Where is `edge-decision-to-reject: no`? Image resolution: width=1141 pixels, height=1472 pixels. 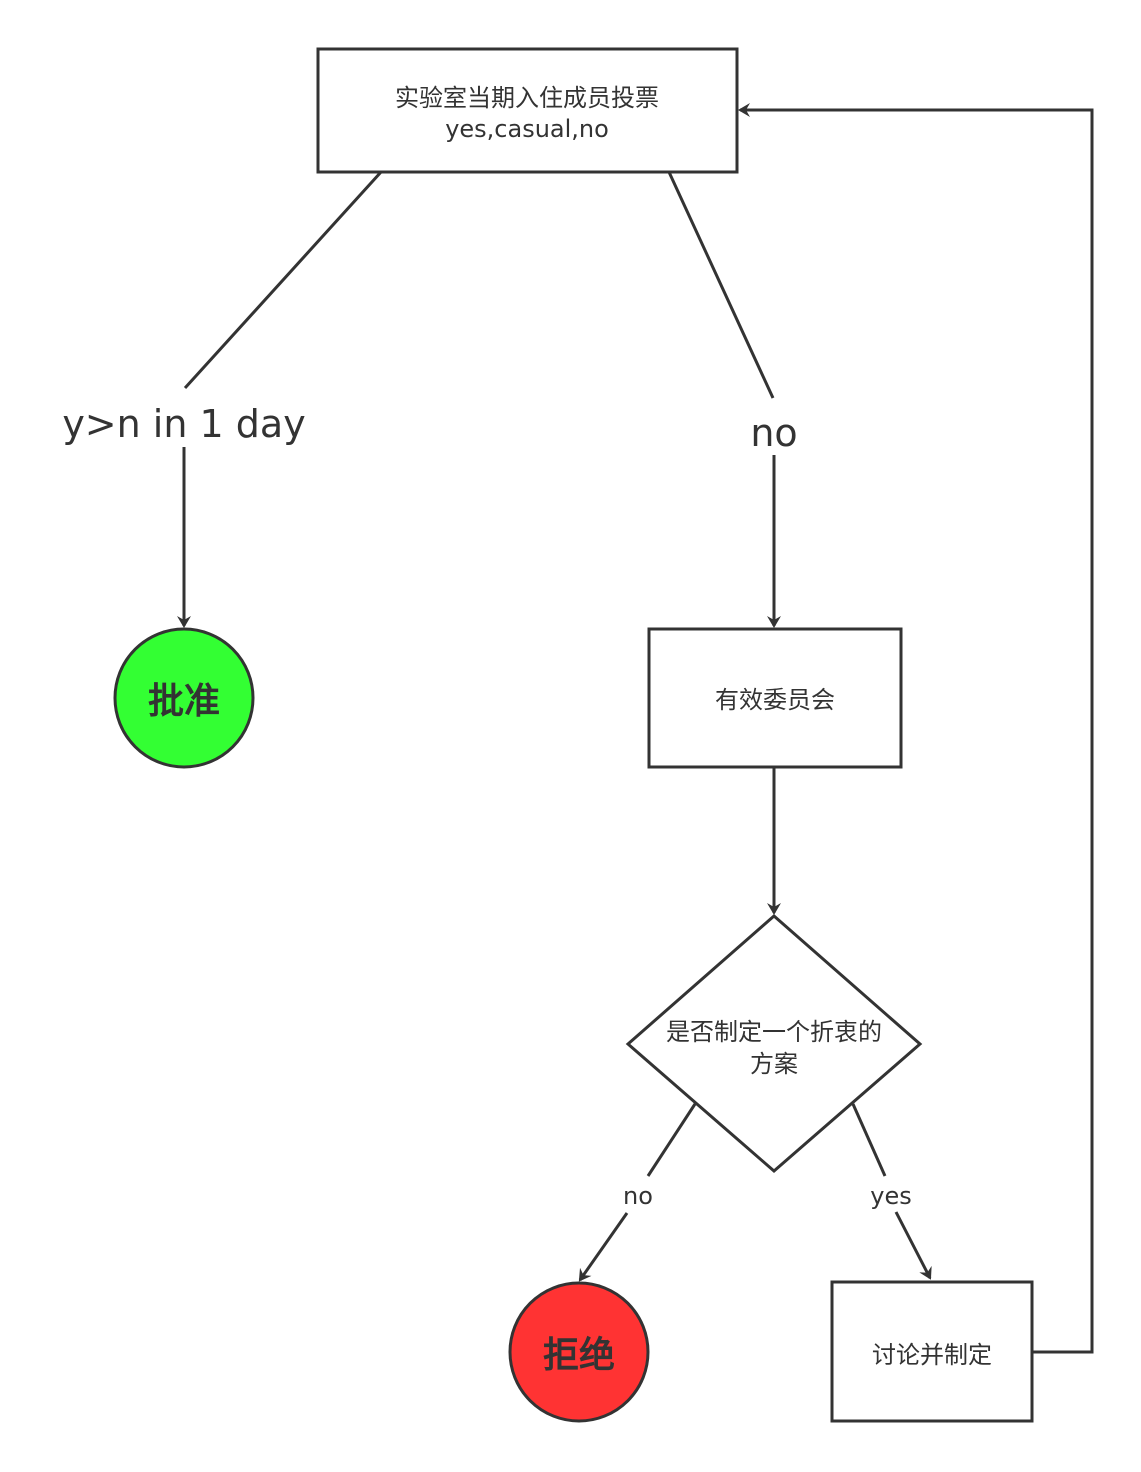
edge-decision-to-reject: no is located at coordinates (637, 1192).